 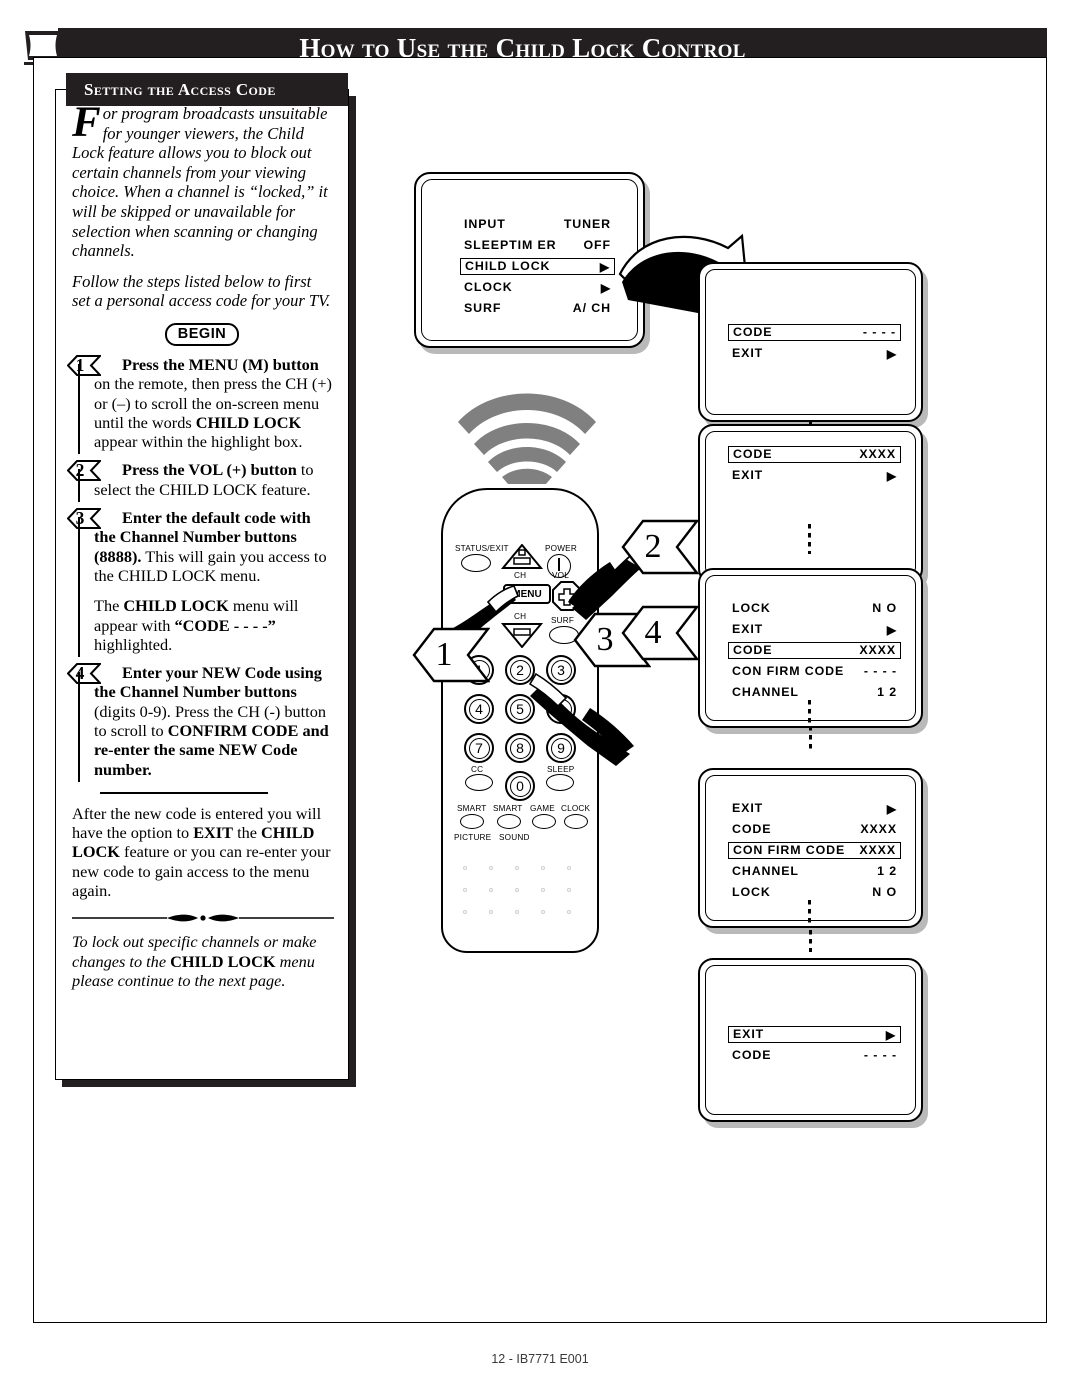 What do you see at coordinates (247, 833) in the screenshot?
I see `after-note-mid: the` at bounding box center [247, 833].